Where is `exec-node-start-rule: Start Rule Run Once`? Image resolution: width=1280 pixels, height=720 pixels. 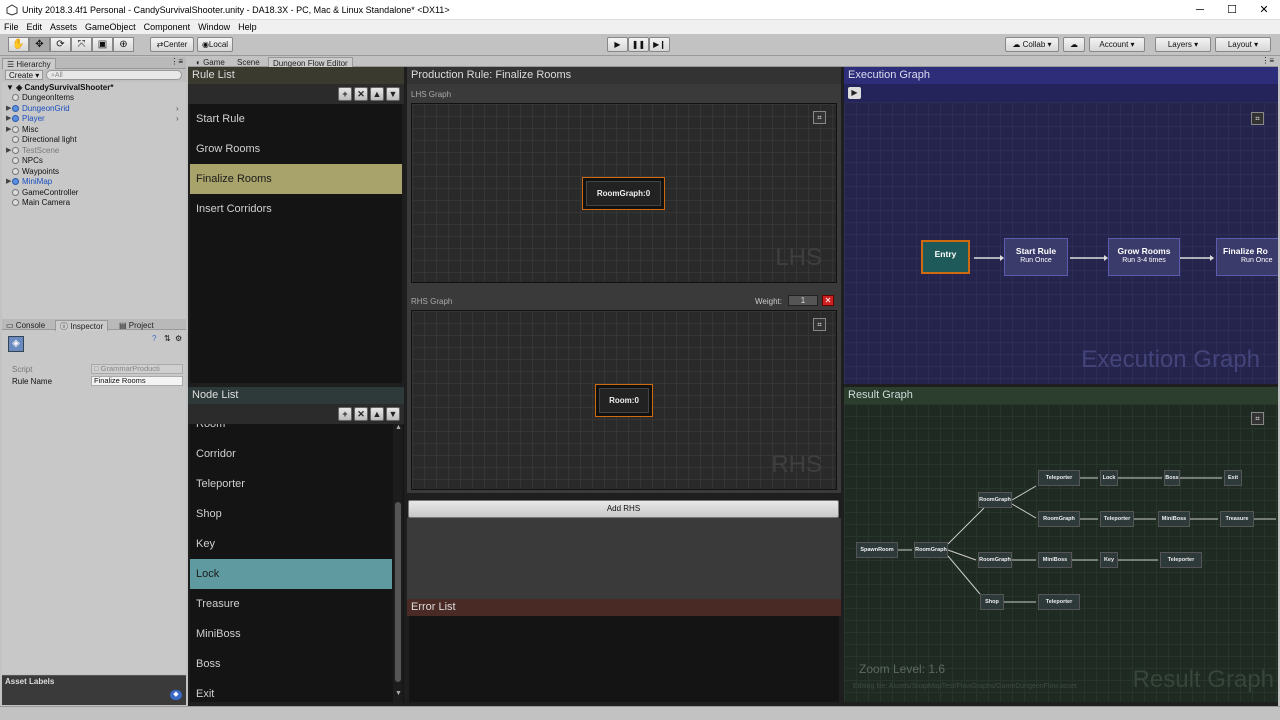
exec-node-start-rule: Start Rule Run Once is located at coordinates (1036, 257).